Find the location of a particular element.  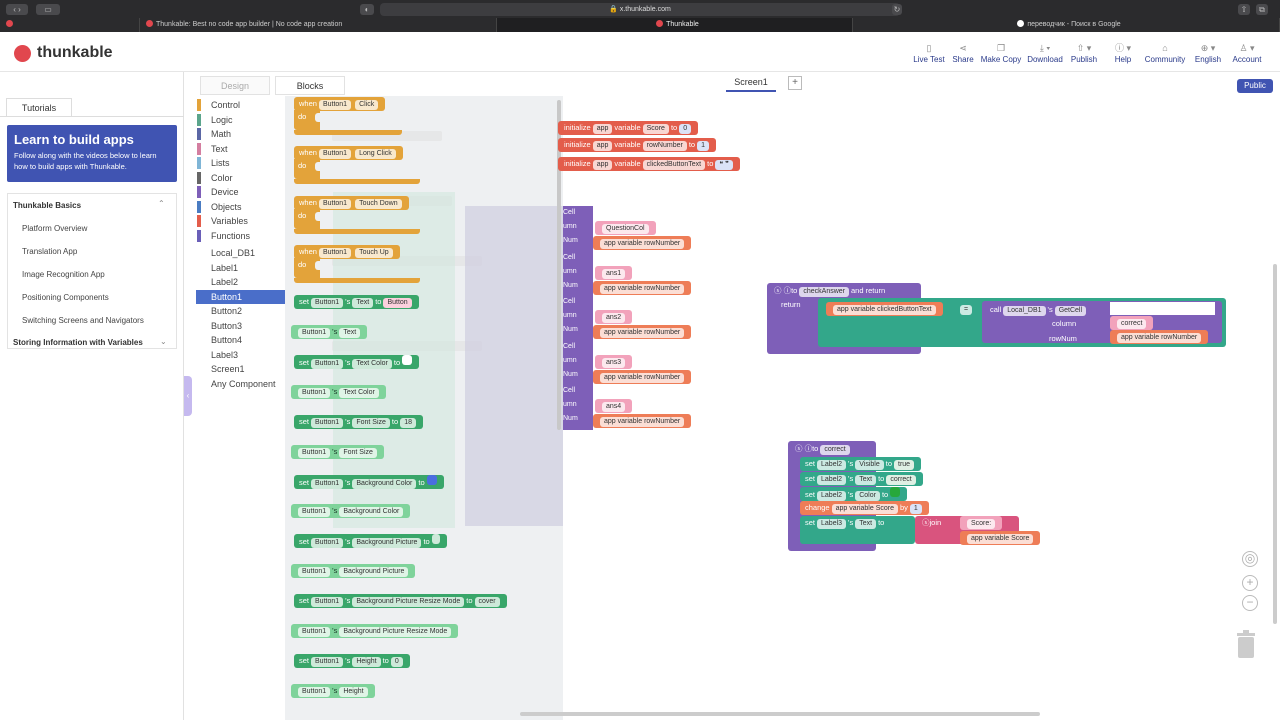

value-slot: cover is located at coordinates (487, 602).